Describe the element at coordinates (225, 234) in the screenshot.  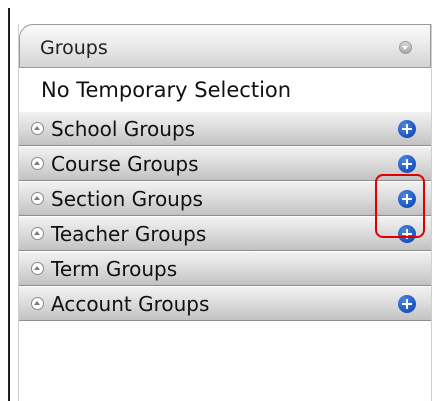
I see `group-row-teacher: Teacher Groups` at that location.